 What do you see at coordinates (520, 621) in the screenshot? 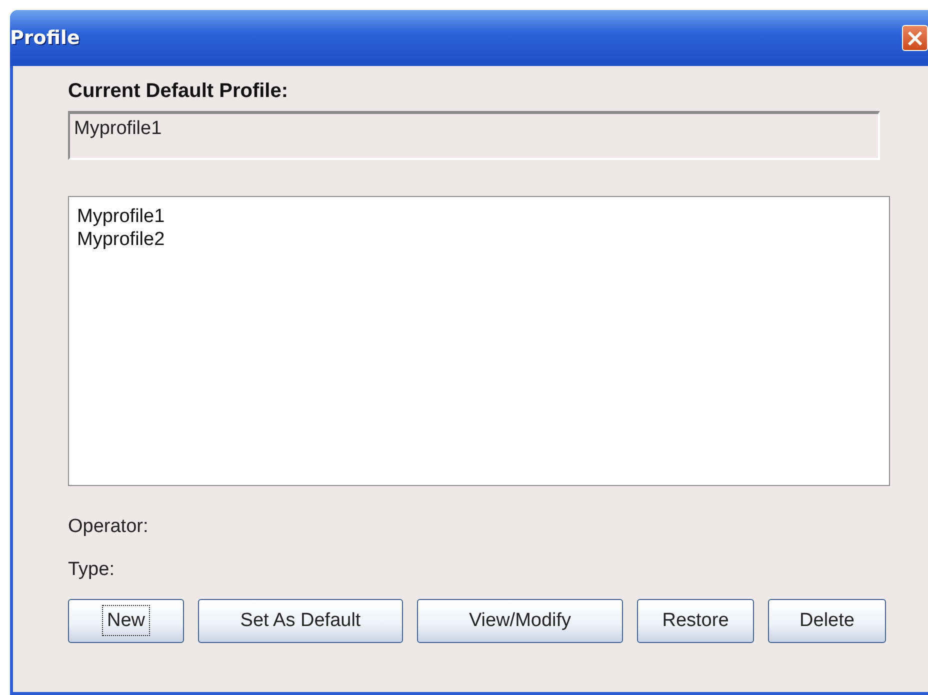
I see `action-button: View/Modify` at bounding box center [520, 621].